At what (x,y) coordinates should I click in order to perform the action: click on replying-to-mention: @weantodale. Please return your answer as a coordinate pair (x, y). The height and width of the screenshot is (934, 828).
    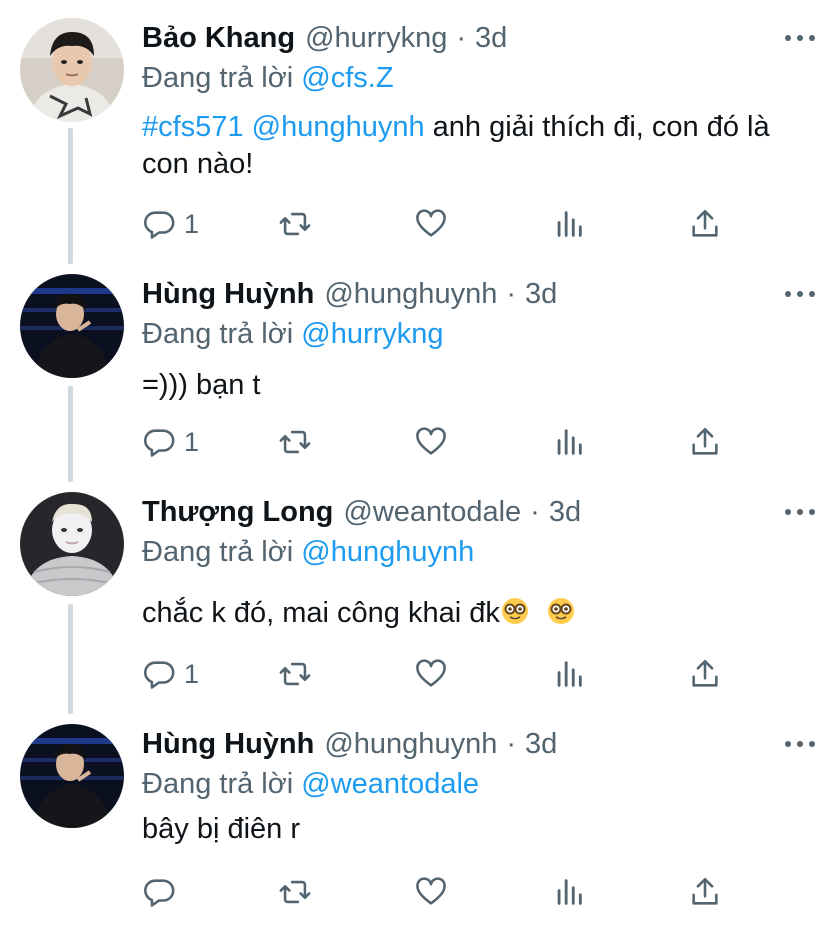
    Looking at the image, I should click on (390, 784).